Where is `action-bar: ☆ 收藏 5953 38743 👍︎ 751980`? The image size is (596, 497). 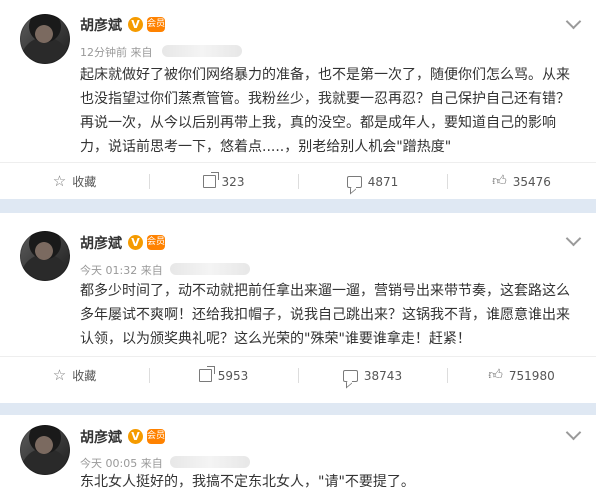
action-bar: ☆ 收藏 5953 38743 👍︎ 751980 is located at coordinates (298, 375).